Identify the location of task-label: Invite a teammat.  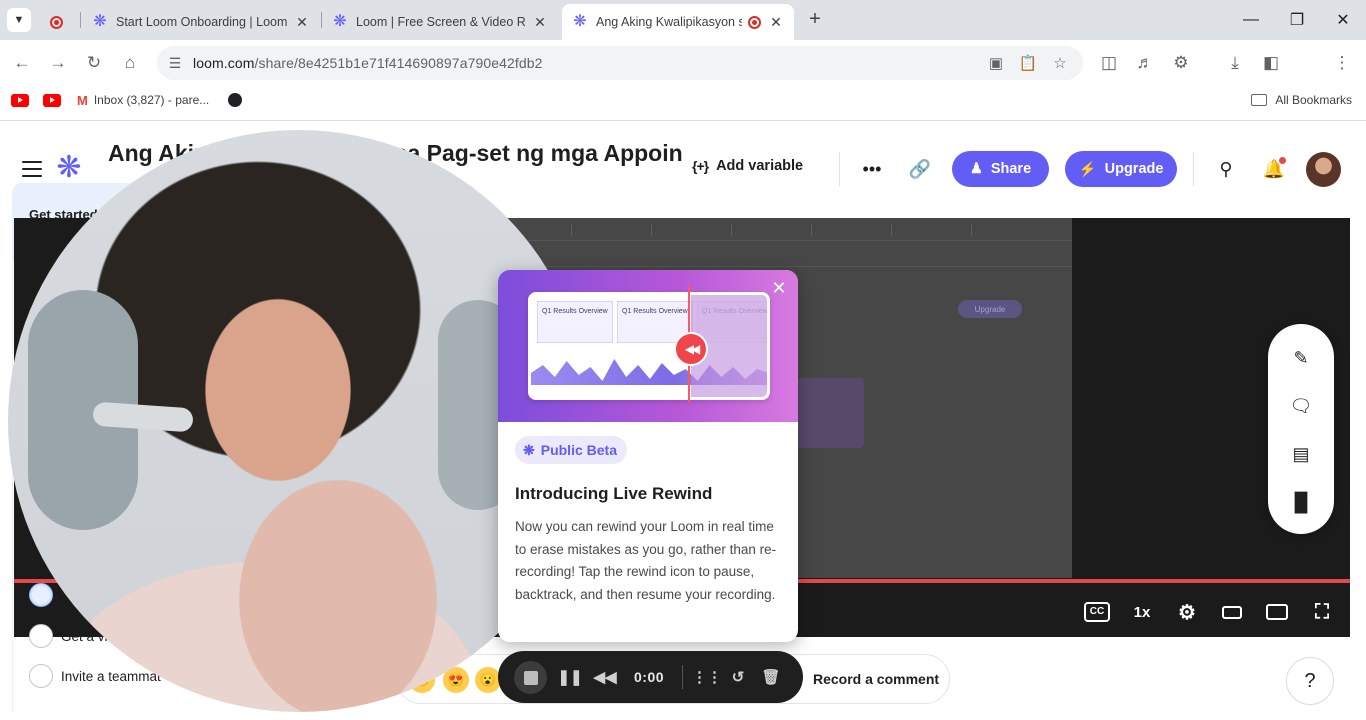
(111, 676).